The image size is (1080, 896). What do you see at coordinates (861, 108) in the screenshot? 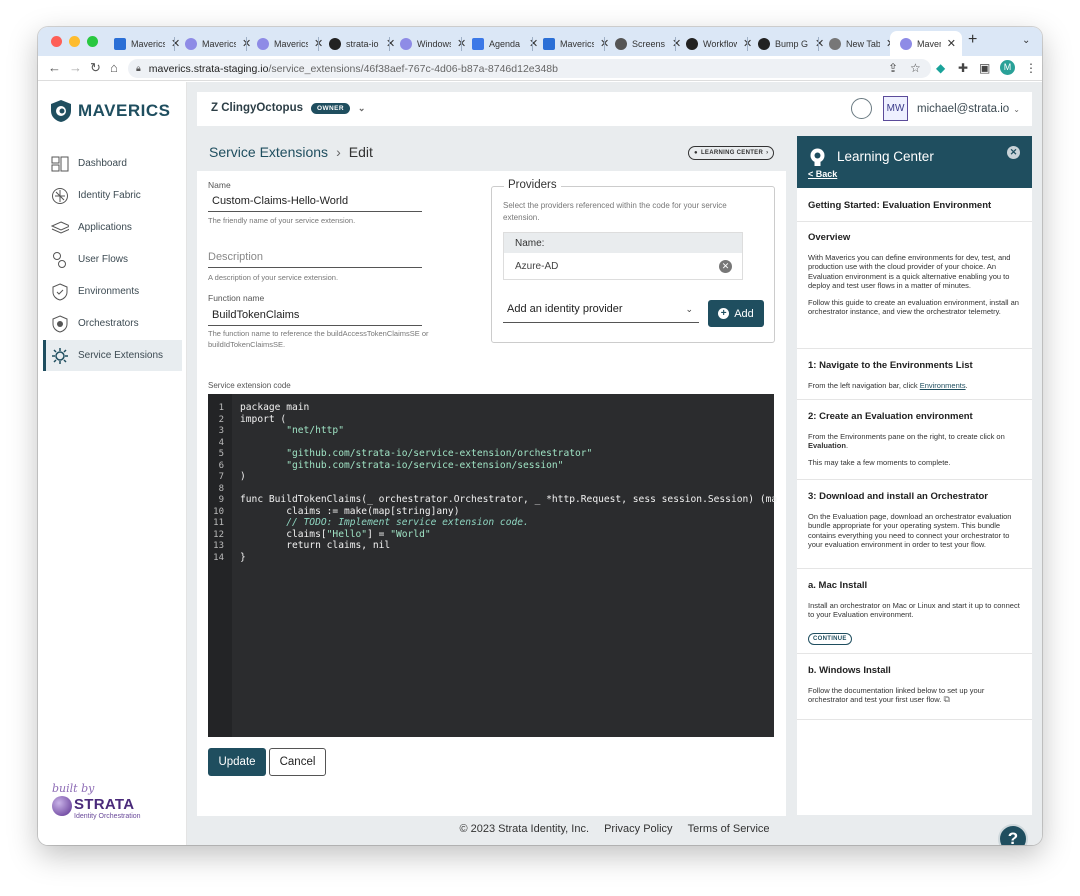
I see `support-avatar-icon` at bounding box center [861, 108].